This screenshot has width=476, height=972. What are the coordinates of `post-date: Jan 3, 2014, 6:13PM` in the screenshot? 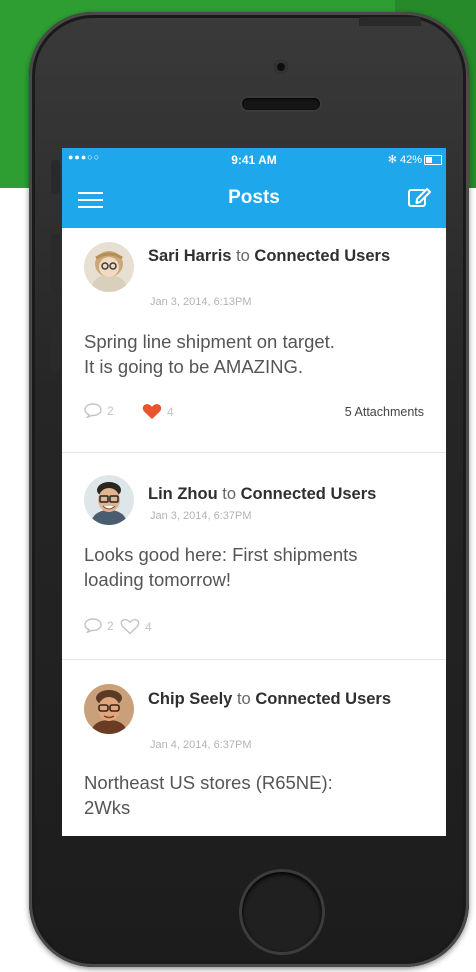 It's located at (201, 302).